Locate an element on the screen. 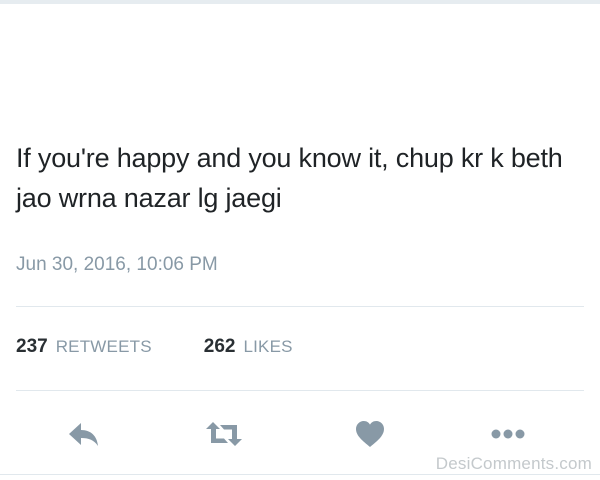 The height and width of the screenshot is (480, 600). heart-icon is located at coordinates (370, 434).